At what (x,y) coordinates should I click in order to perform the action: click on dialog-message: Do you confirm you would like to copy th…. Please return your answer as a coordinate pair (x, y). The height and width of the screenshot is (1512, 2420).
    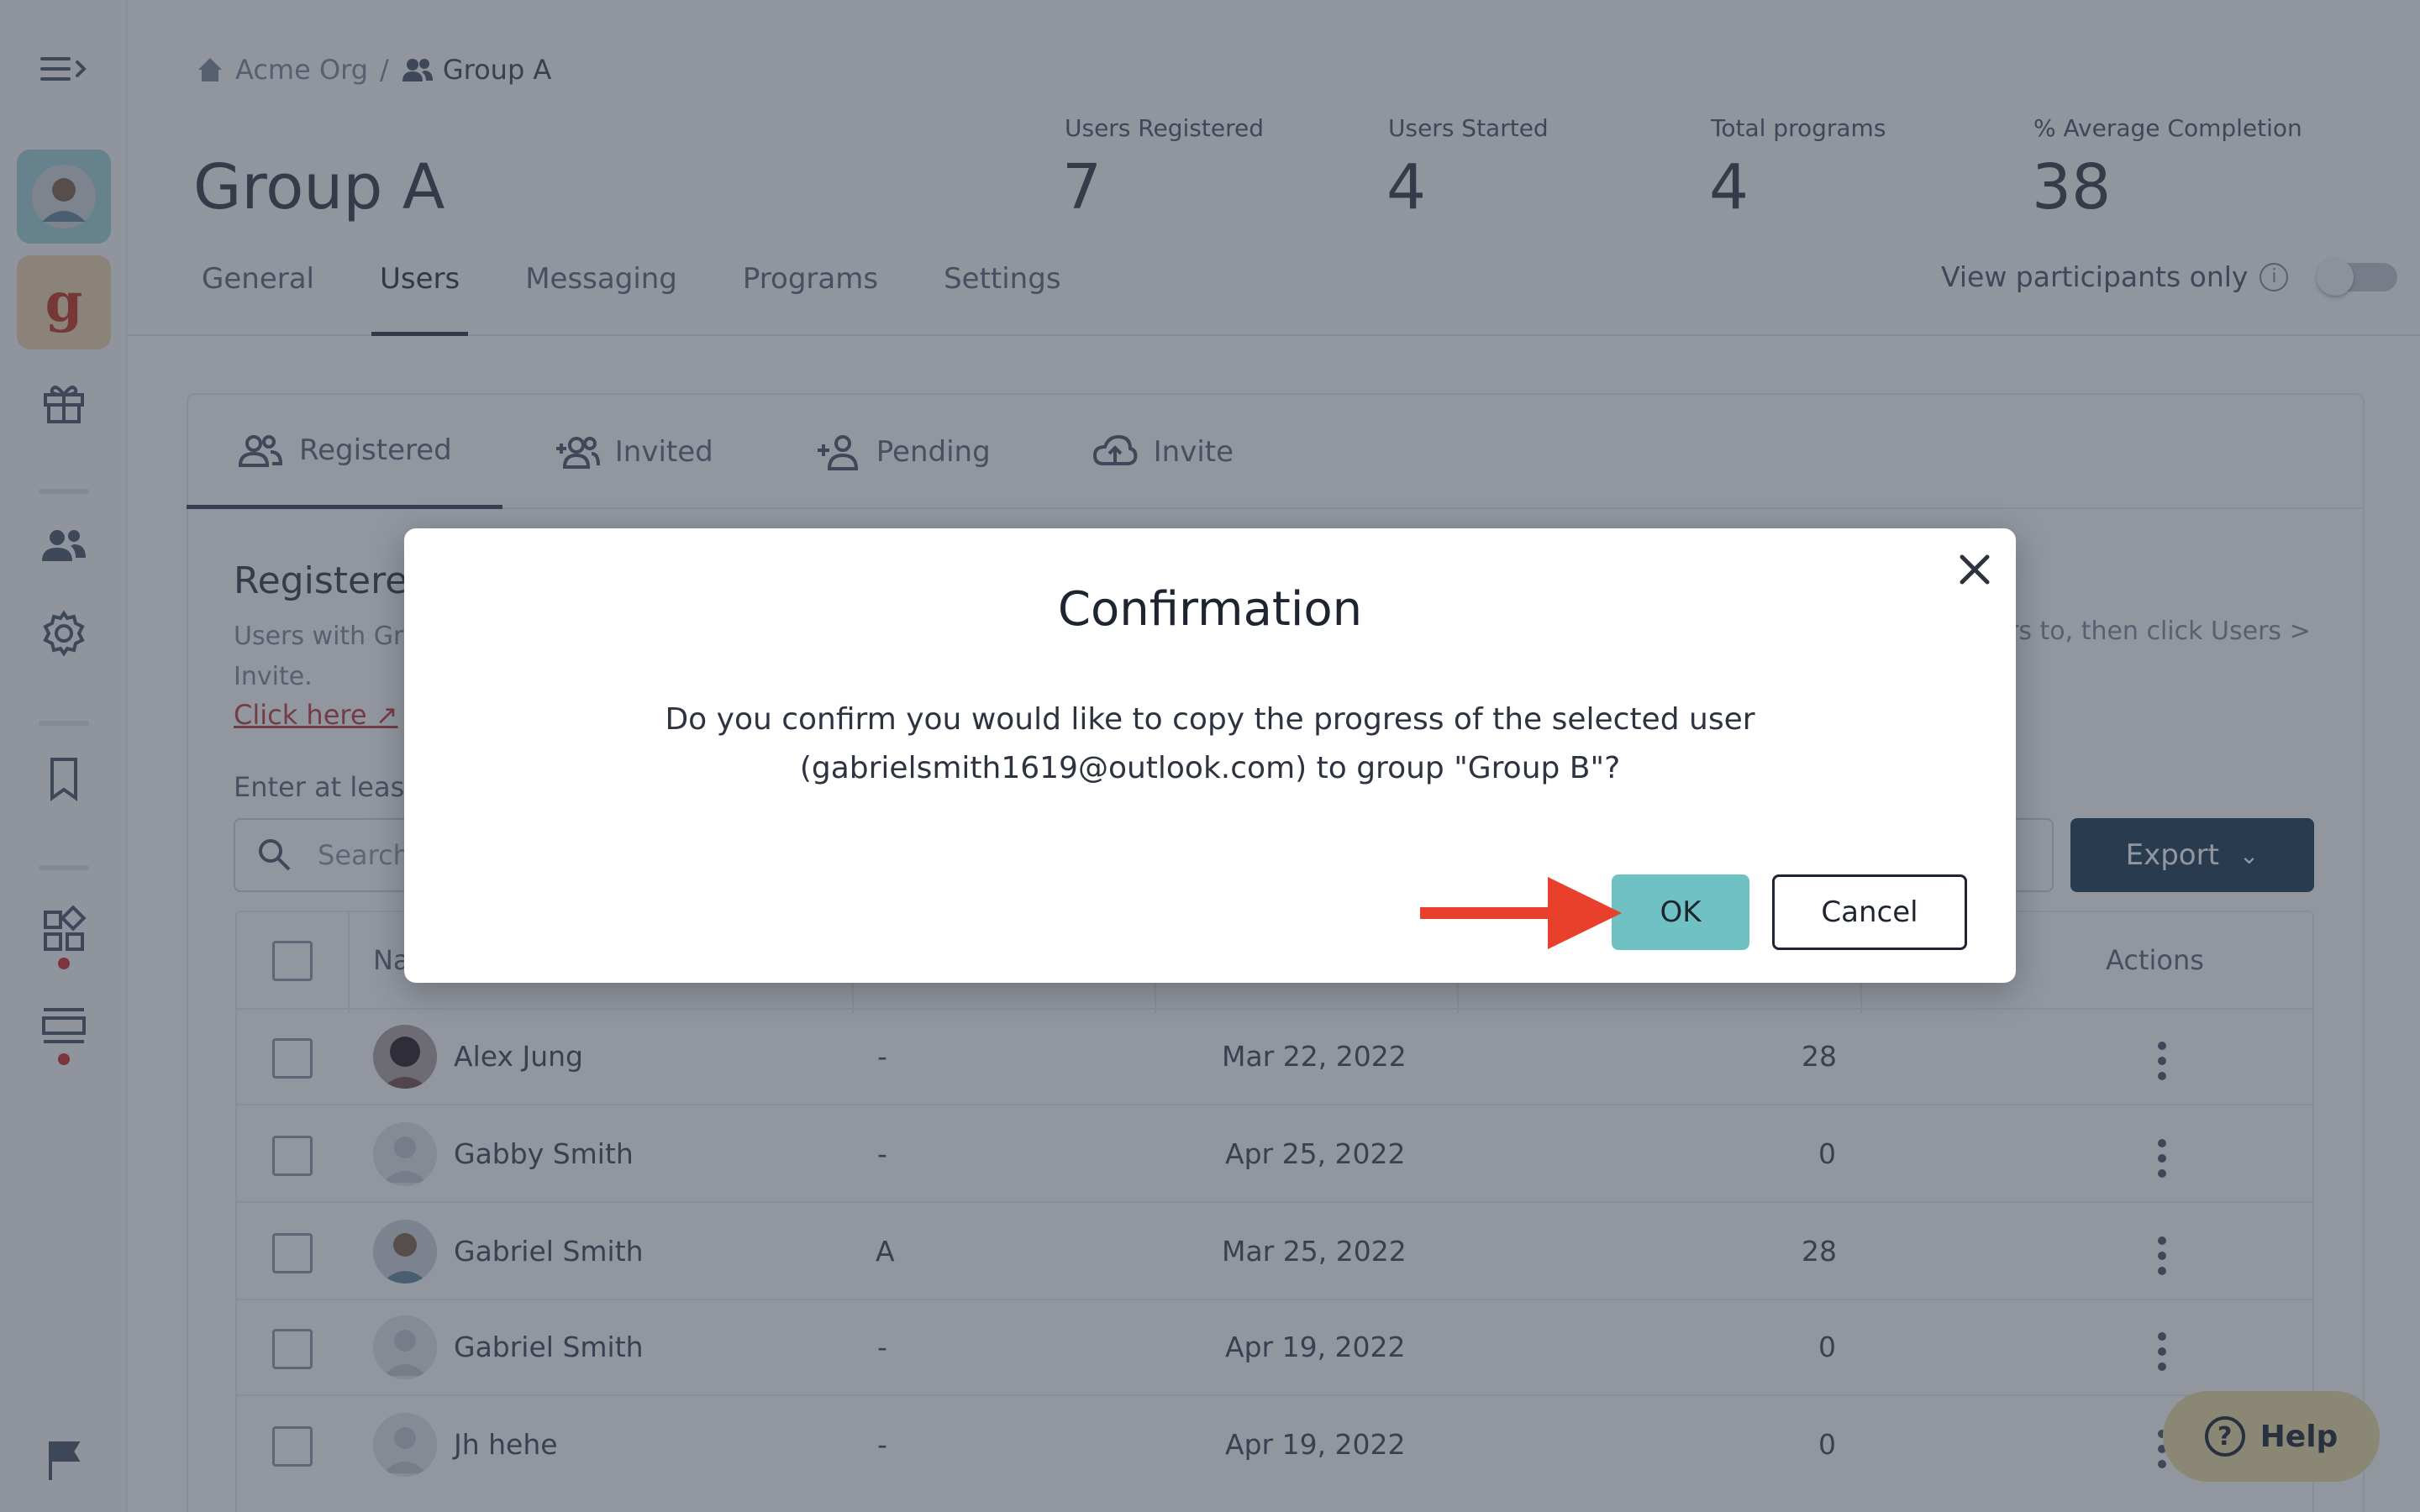
    Looking at the image, I should click on (1210, 744).